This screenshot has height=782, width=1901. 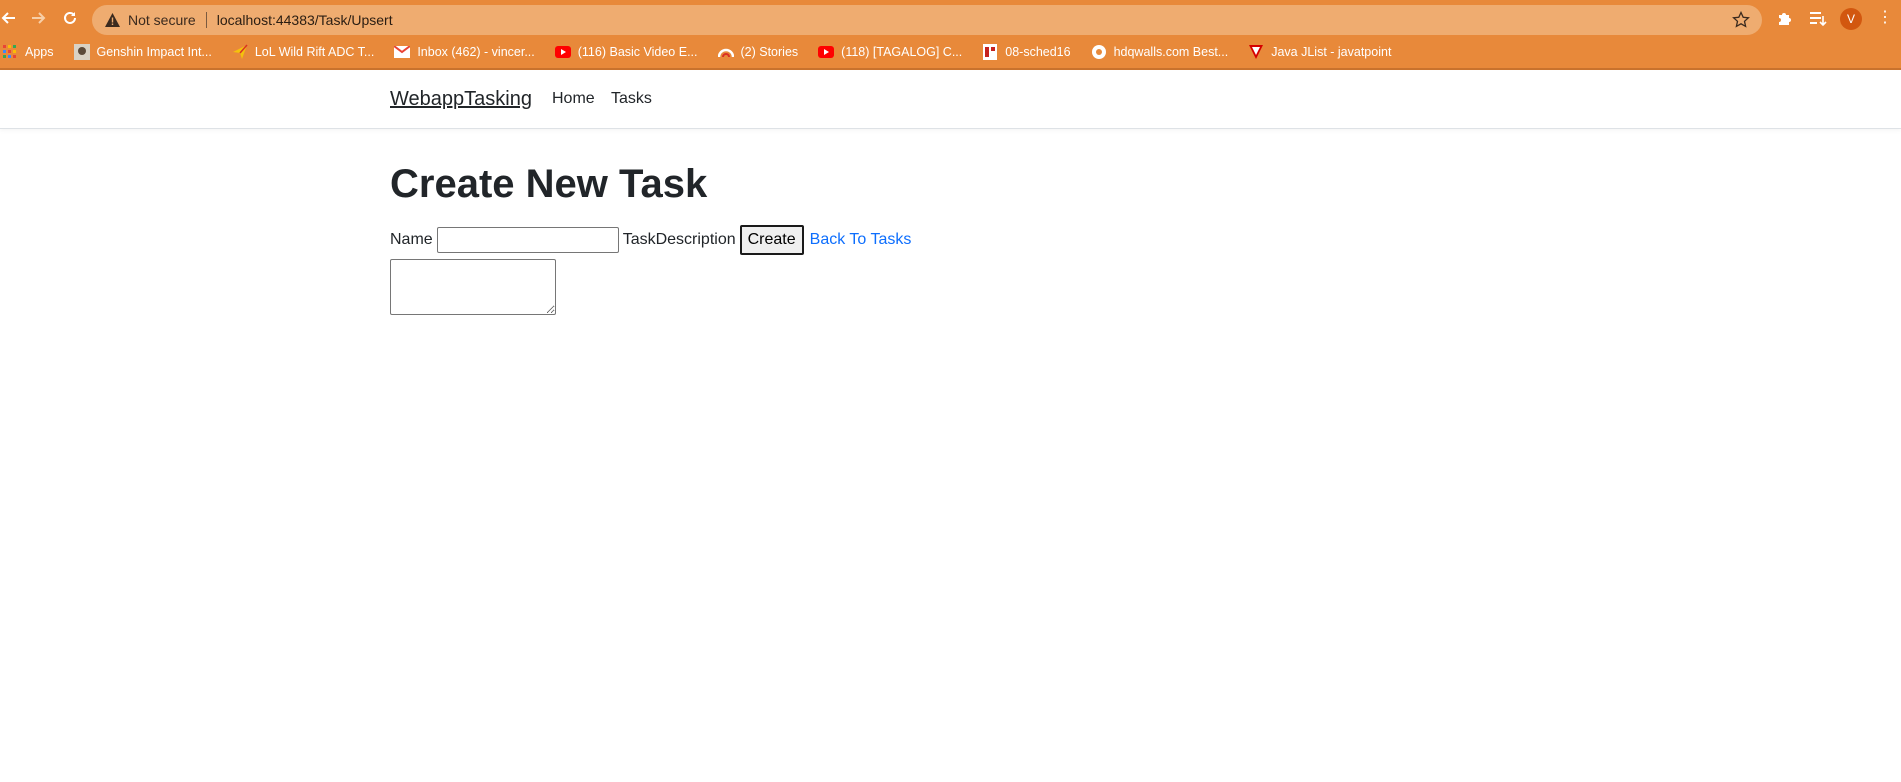 What do you see at coordinates (725, 52) in the screenshot?
I see `stories-icon` at bounding box center [725, 52].